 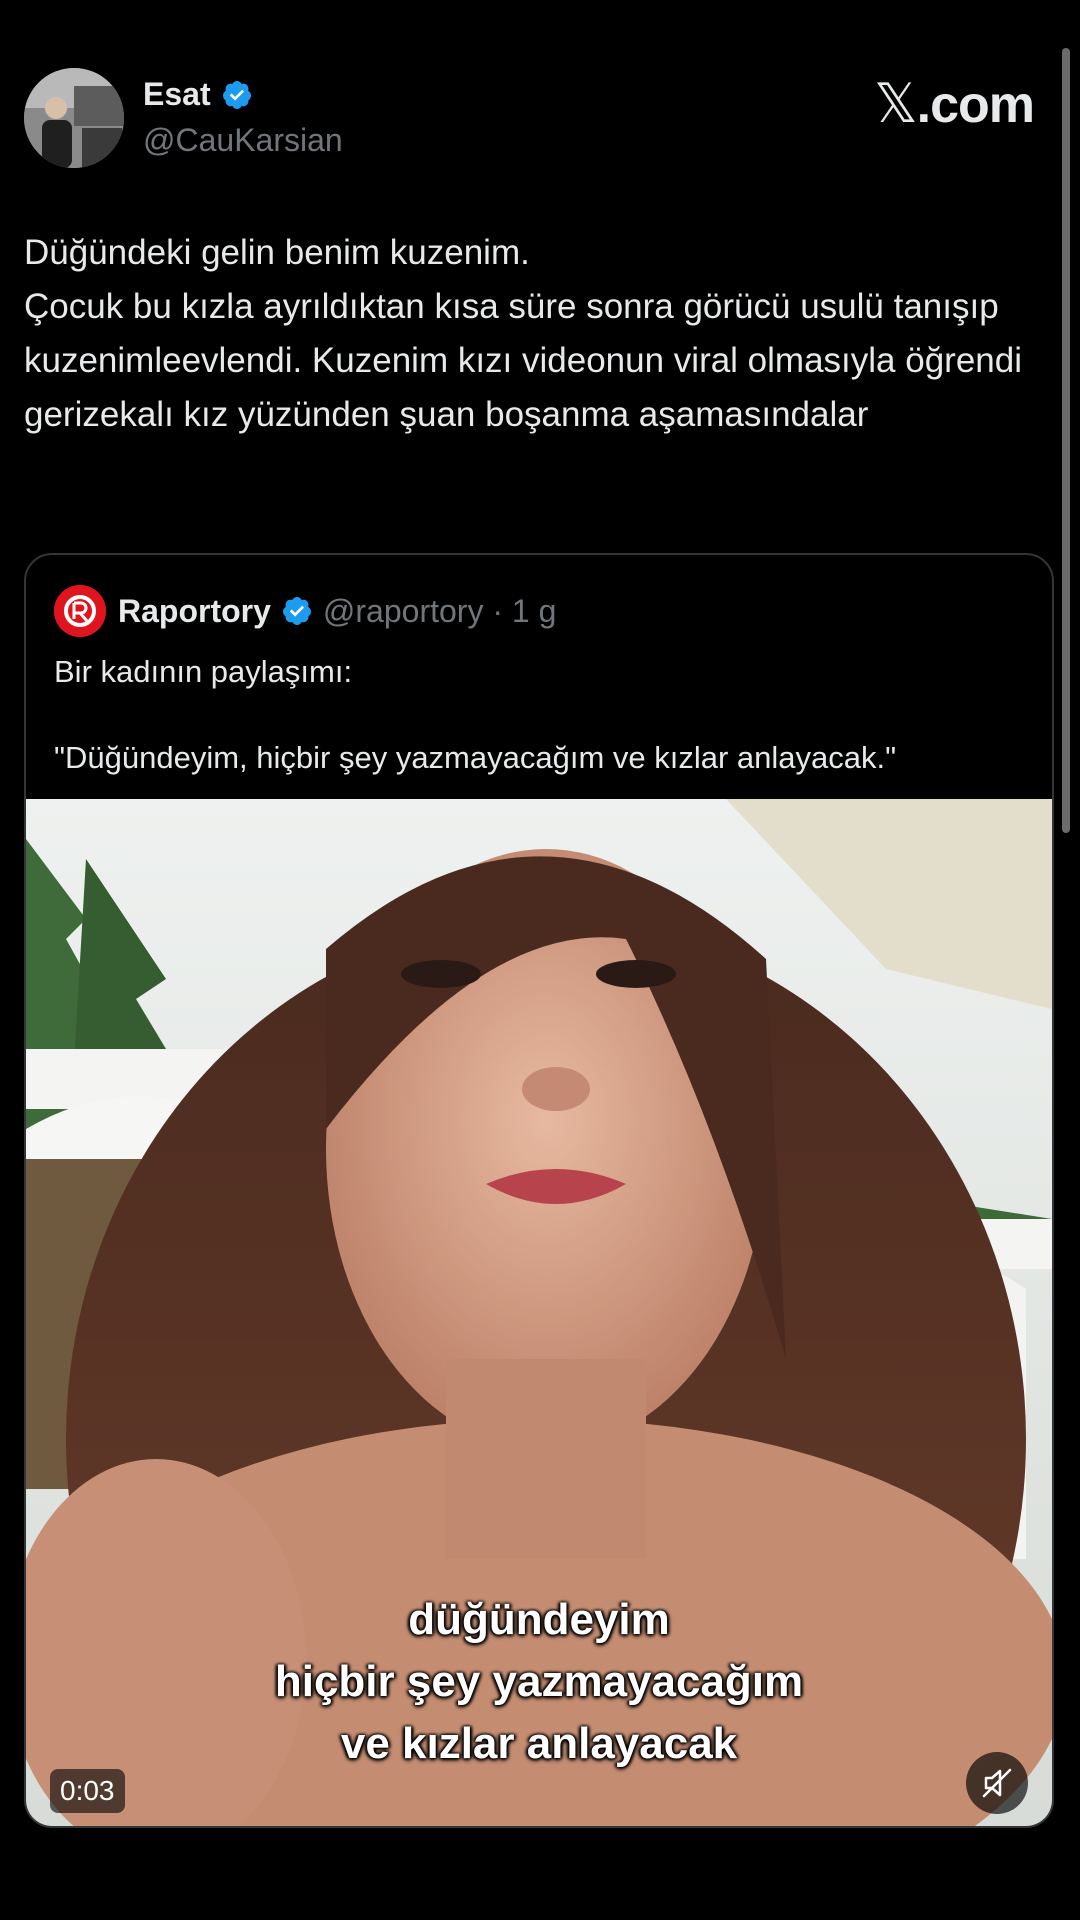 I want to click on x-com-logo: 𝕏.com, so click(x=954, y=103).